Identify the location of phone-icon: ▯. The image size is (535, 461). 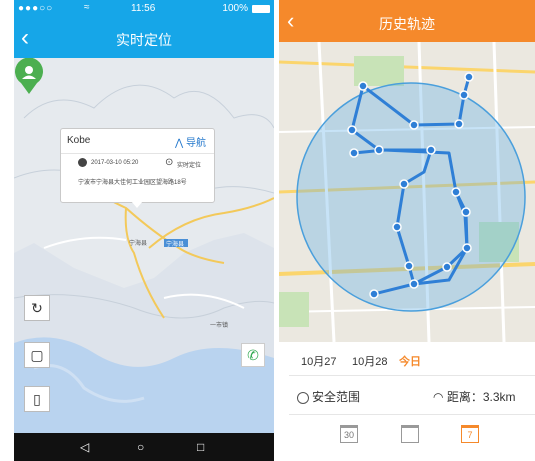
(37, 399).